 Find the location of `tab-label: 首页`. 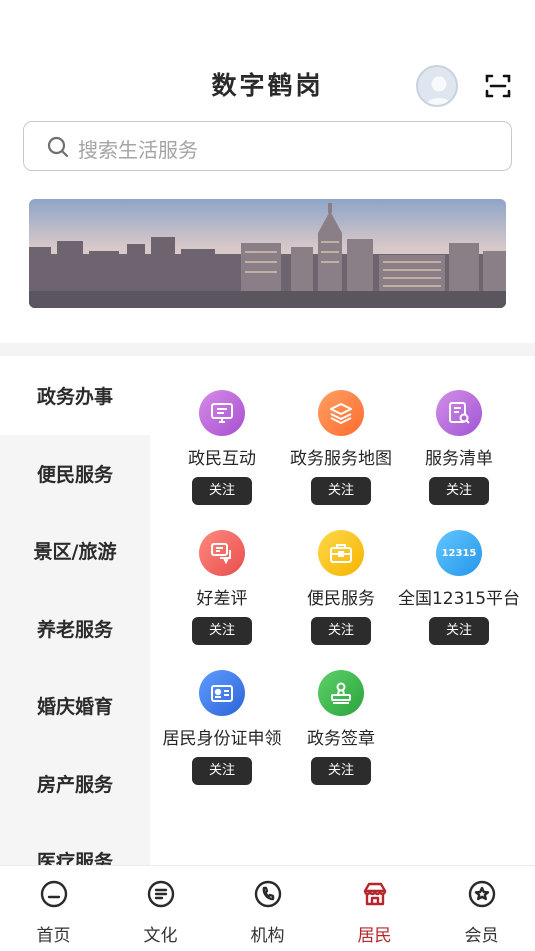

tab-label: 首页 is located at coordinates (53, 936).